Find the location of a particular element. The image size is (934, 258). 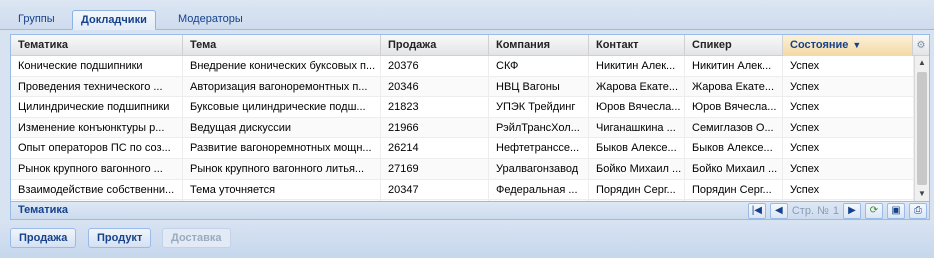

scroll-up-icon: ▲ is located at coordinates (922, 63).